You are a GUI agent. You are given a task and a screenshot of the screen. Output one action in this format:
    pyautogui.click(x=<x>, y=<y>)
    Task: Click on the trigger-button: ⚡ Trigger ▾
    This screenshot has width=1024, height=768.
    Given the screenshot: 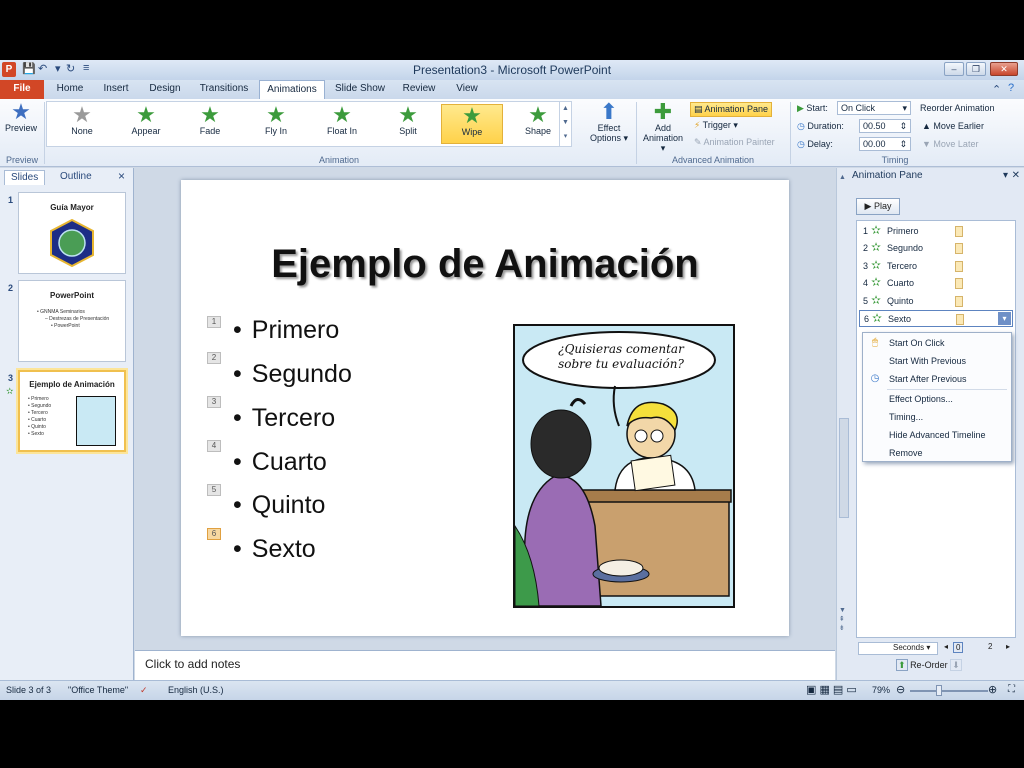 What is the action you would take?
    pyautogui.click(x=716, y=125)
    